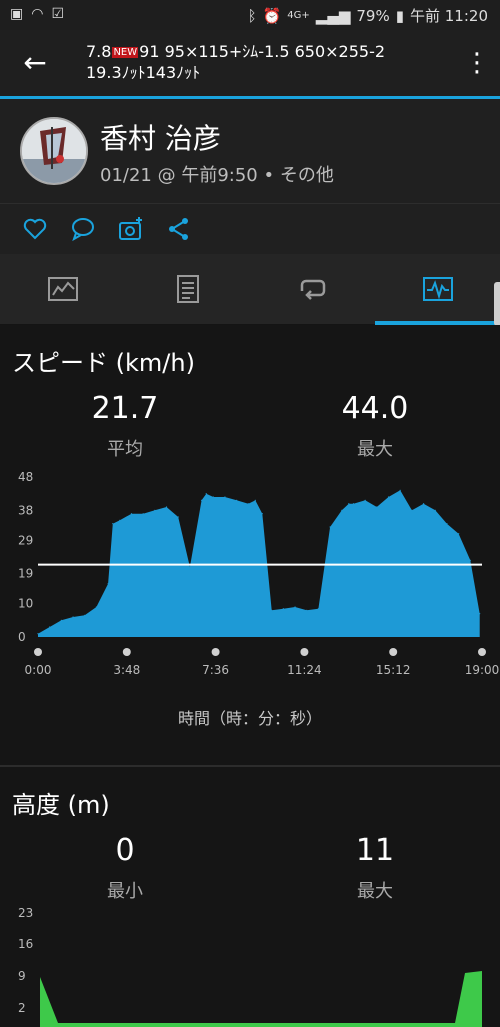  Describe the element at coordinates (261, 1025) in the screenshot. I see `altitude-baseline-area` at that location.